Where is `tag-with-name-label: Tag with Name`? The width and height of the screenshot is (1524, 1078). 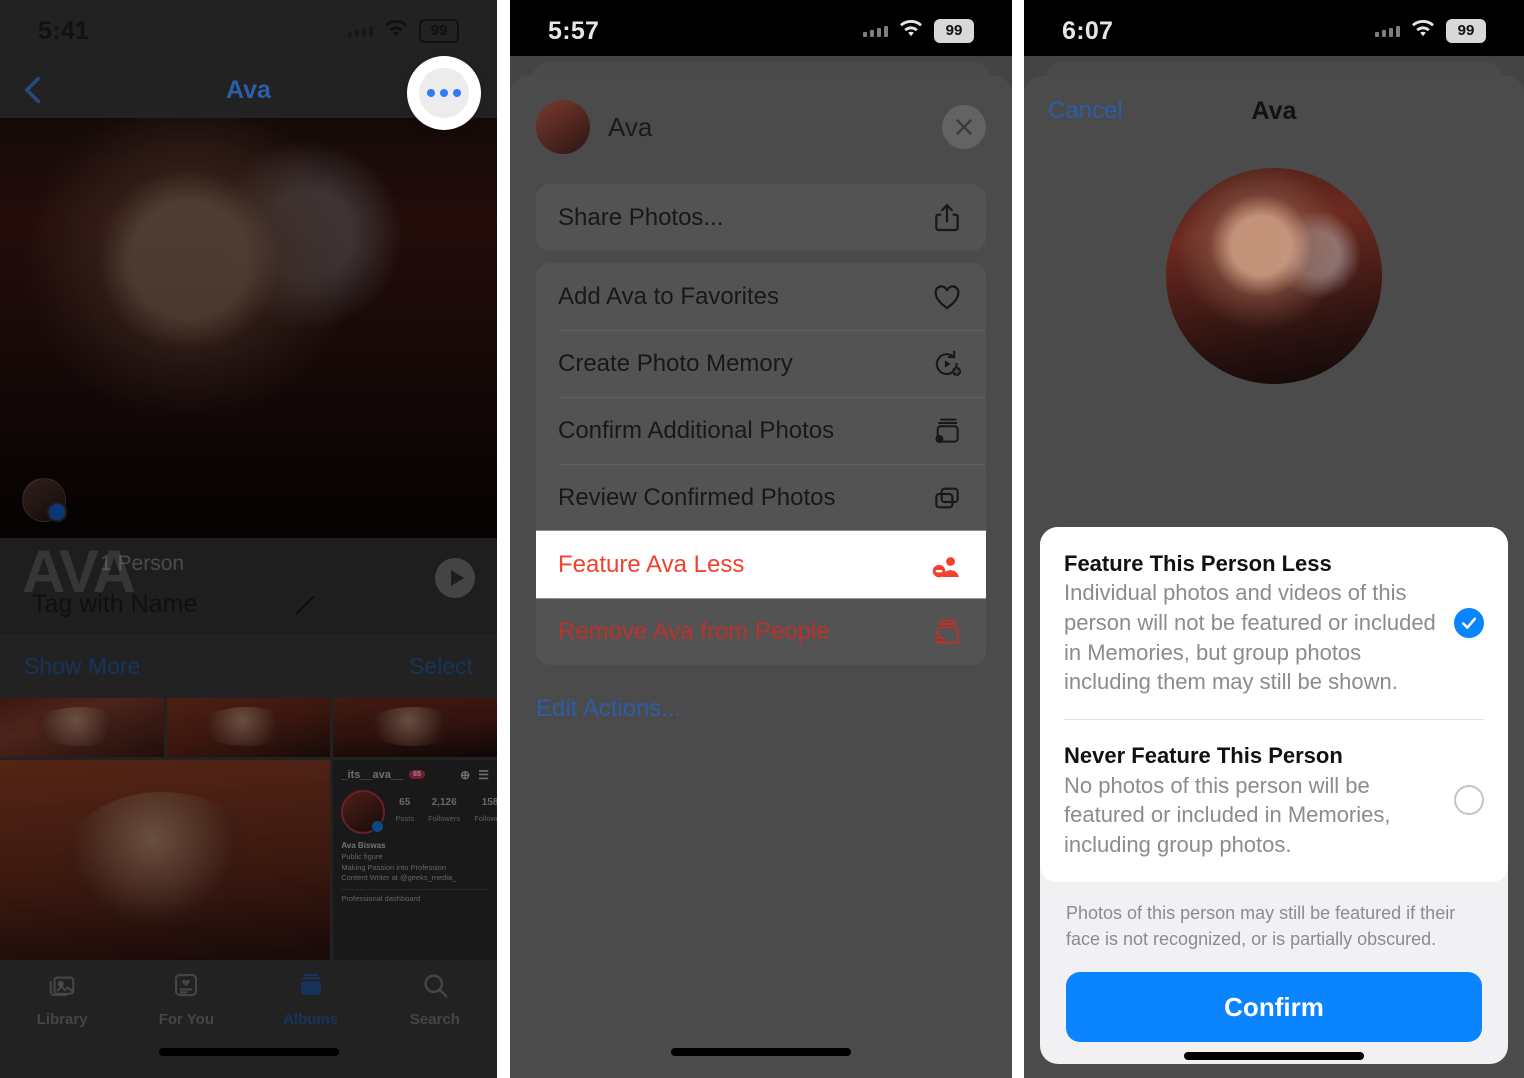 tag-with-name-label: Tag with Name is located at coordinates (114, 604).